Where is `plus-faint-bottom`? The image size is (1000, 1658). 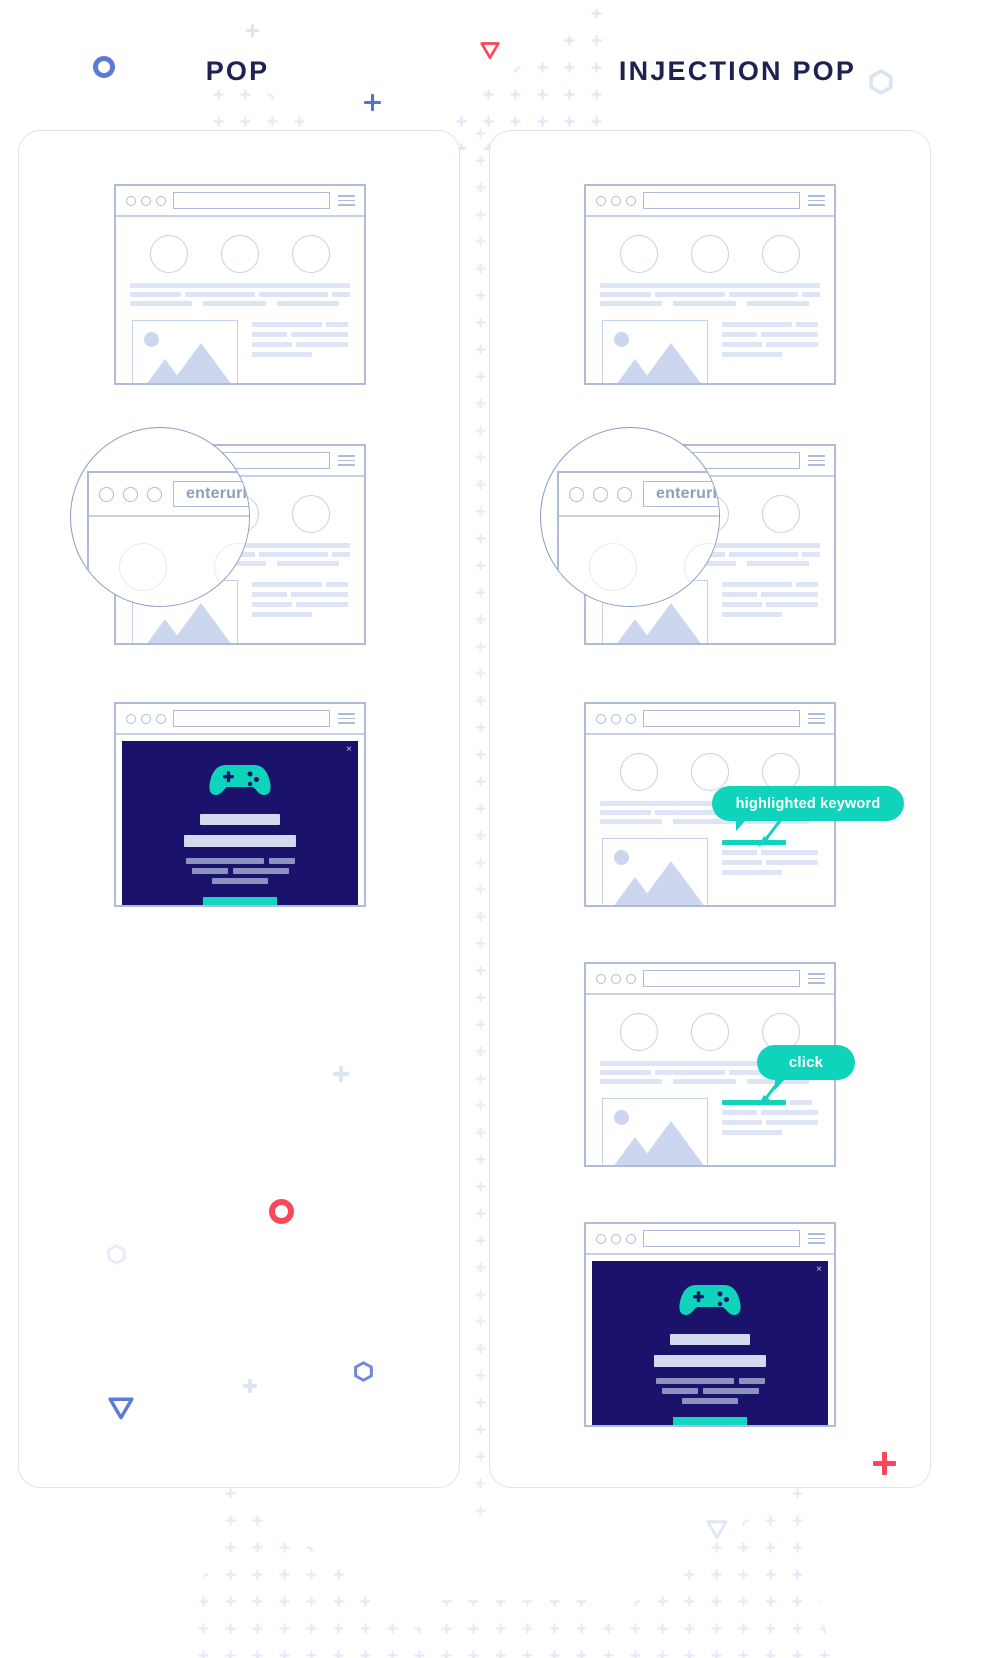 plus-faint-bottom is located at coordinates (250, 1386).